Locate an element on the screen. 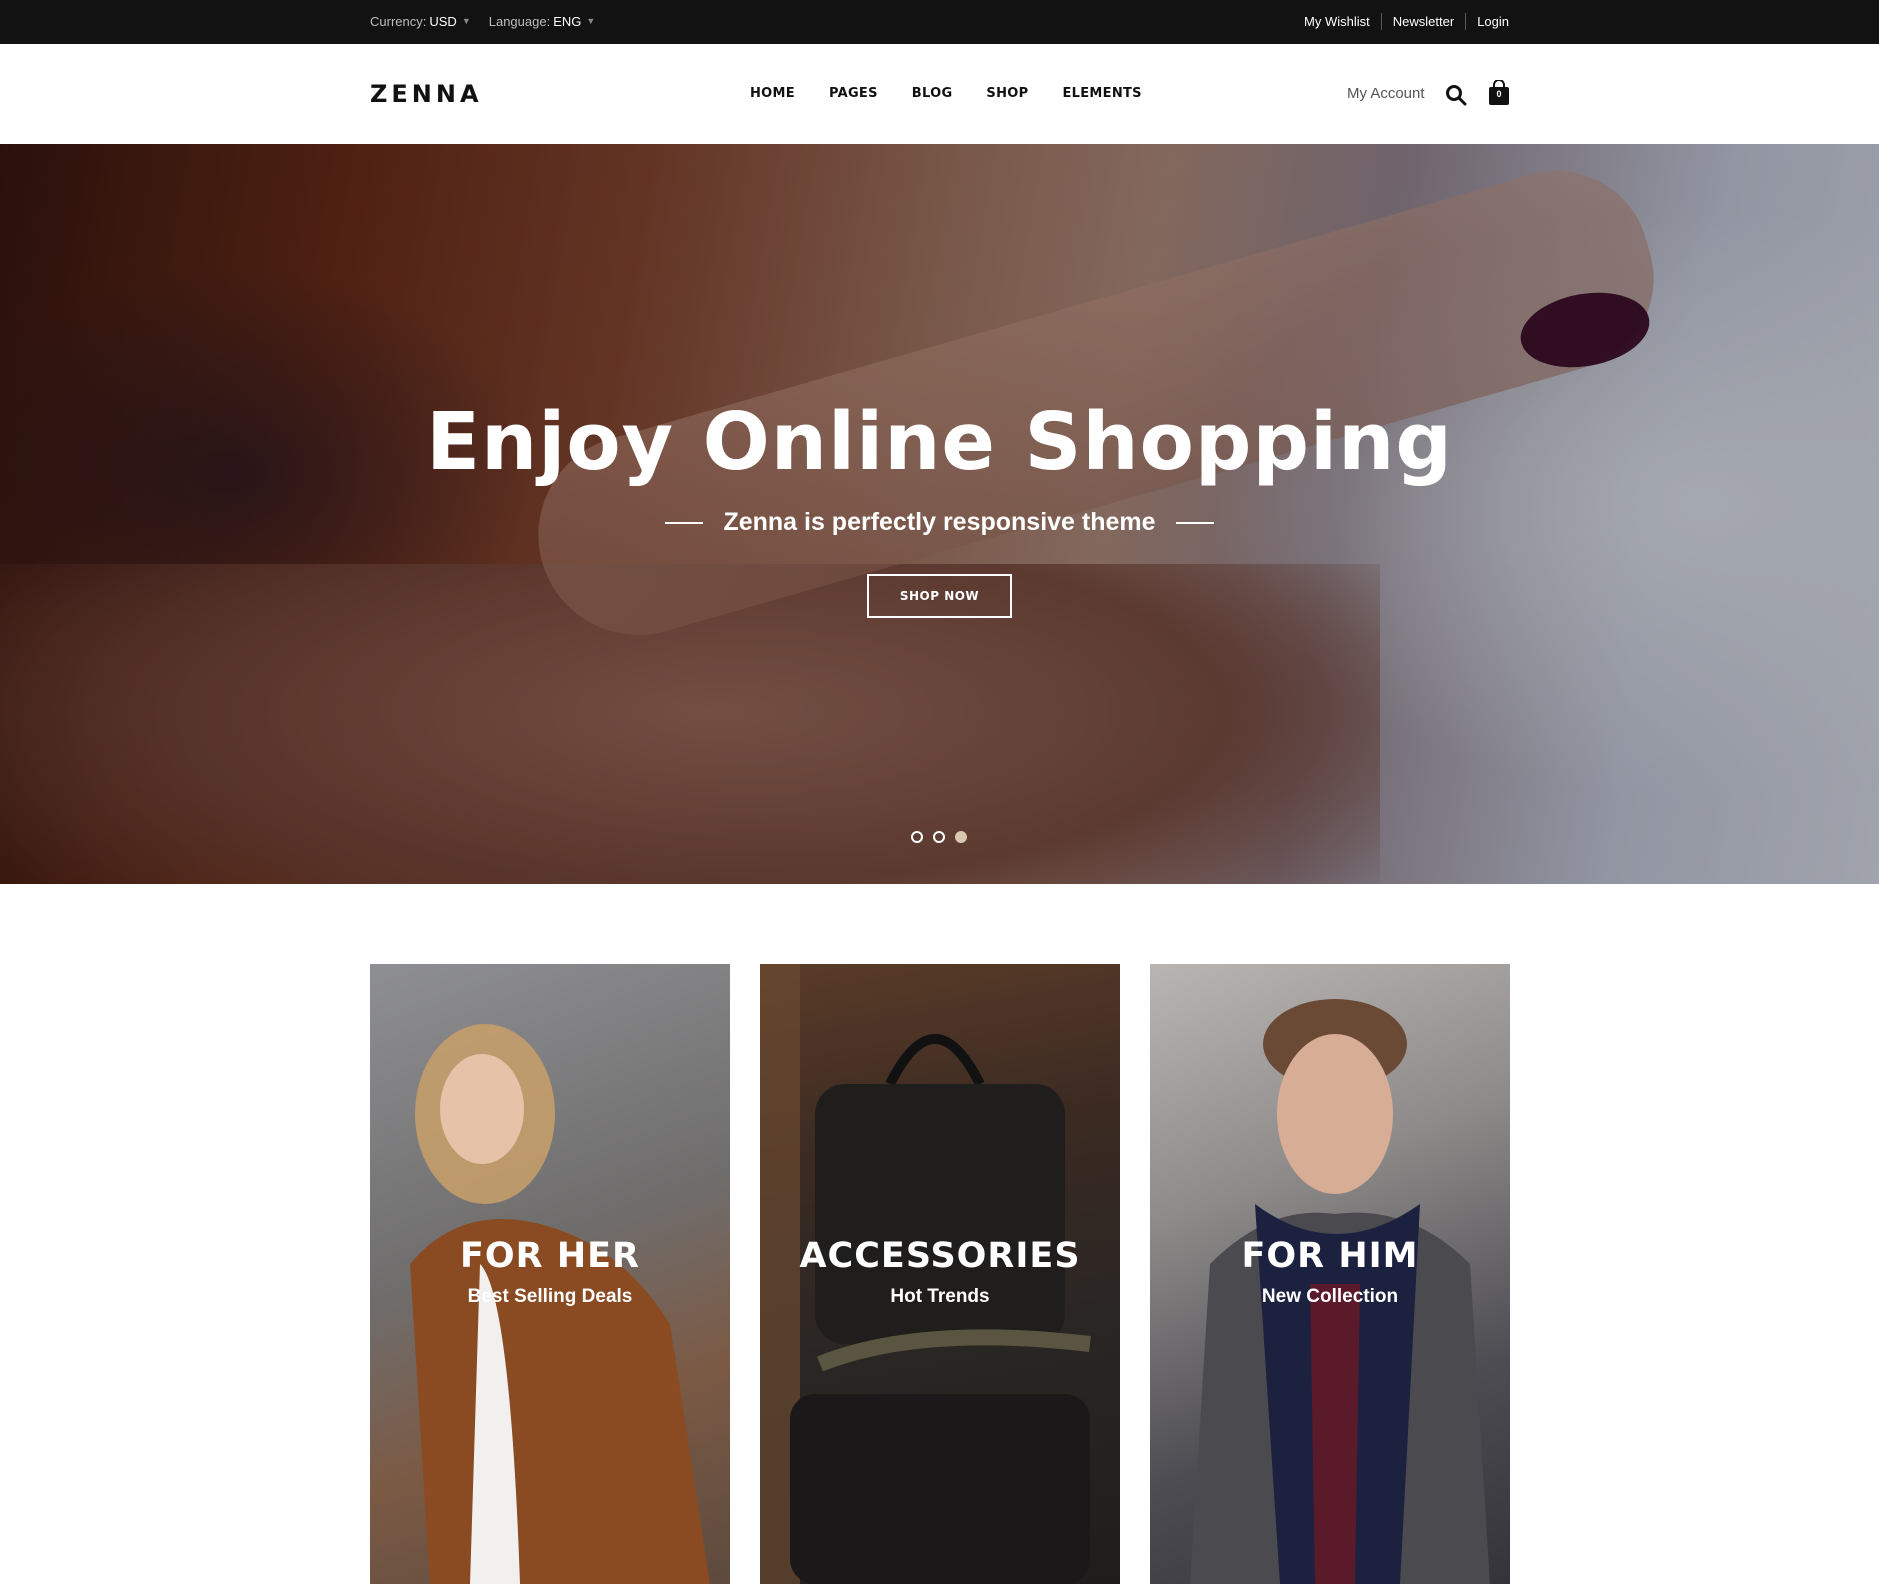 Image resolution: width=1879 pixels, height=1596 pixels. hero-subtitle: Zenna is perfectly responsive theme is located at coordinates (939, 522).